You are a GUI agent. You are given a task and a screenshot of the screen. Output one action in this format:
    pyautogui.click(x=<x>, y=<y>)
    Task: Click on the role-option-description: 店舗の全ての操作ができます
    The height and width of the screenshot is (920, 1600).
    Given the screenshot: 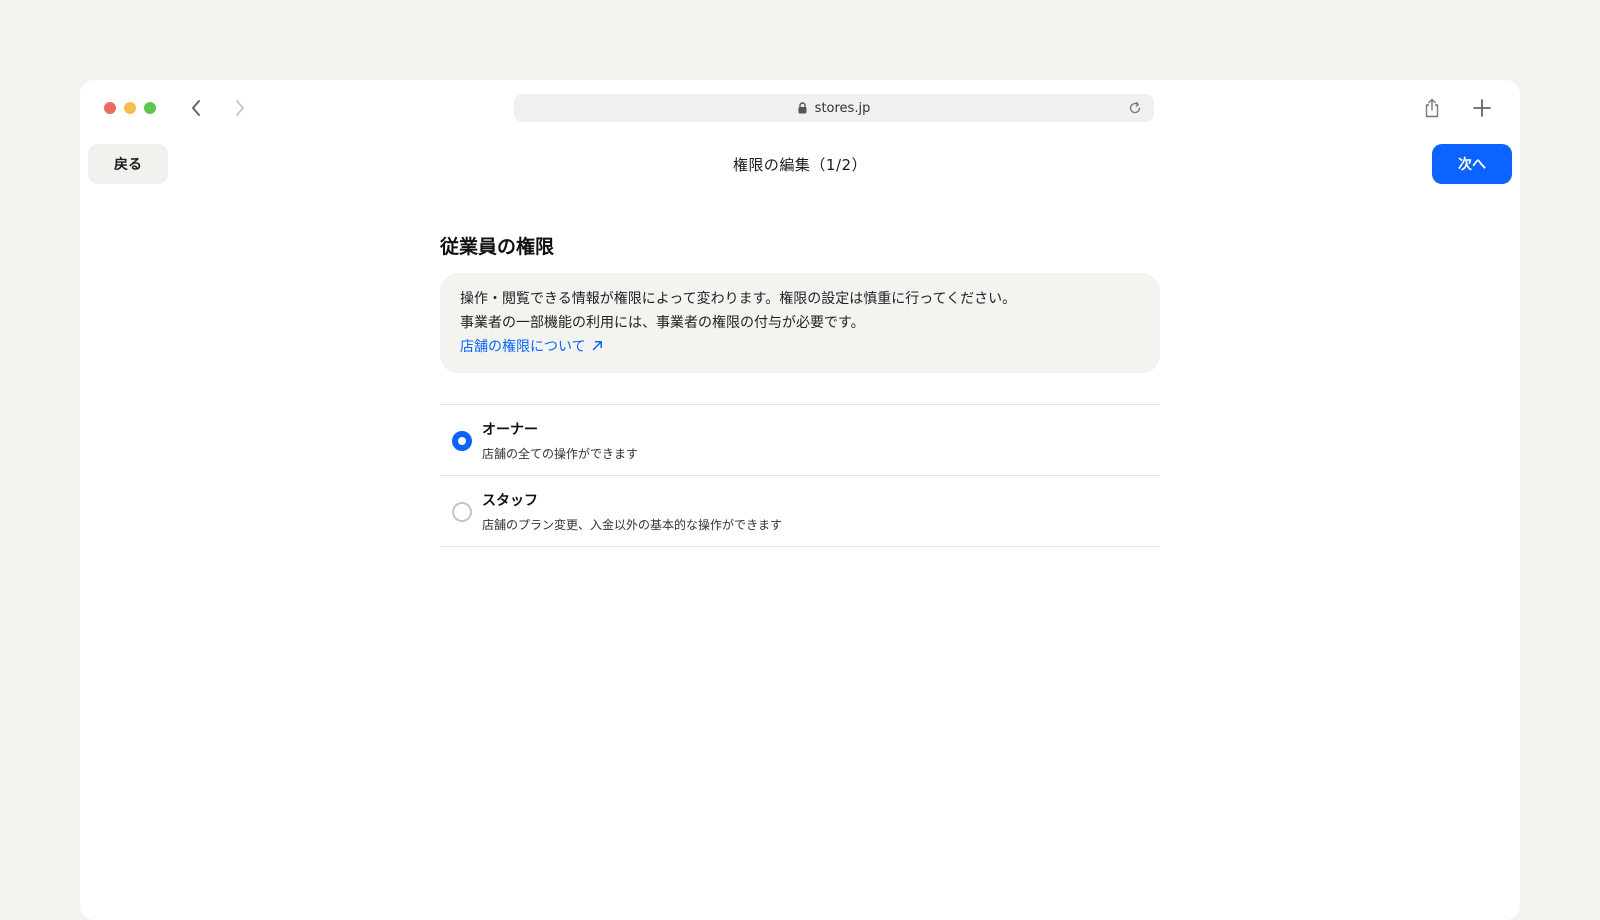 What is the action you would take?
    pyautogui.click(x=560, y=454)
    